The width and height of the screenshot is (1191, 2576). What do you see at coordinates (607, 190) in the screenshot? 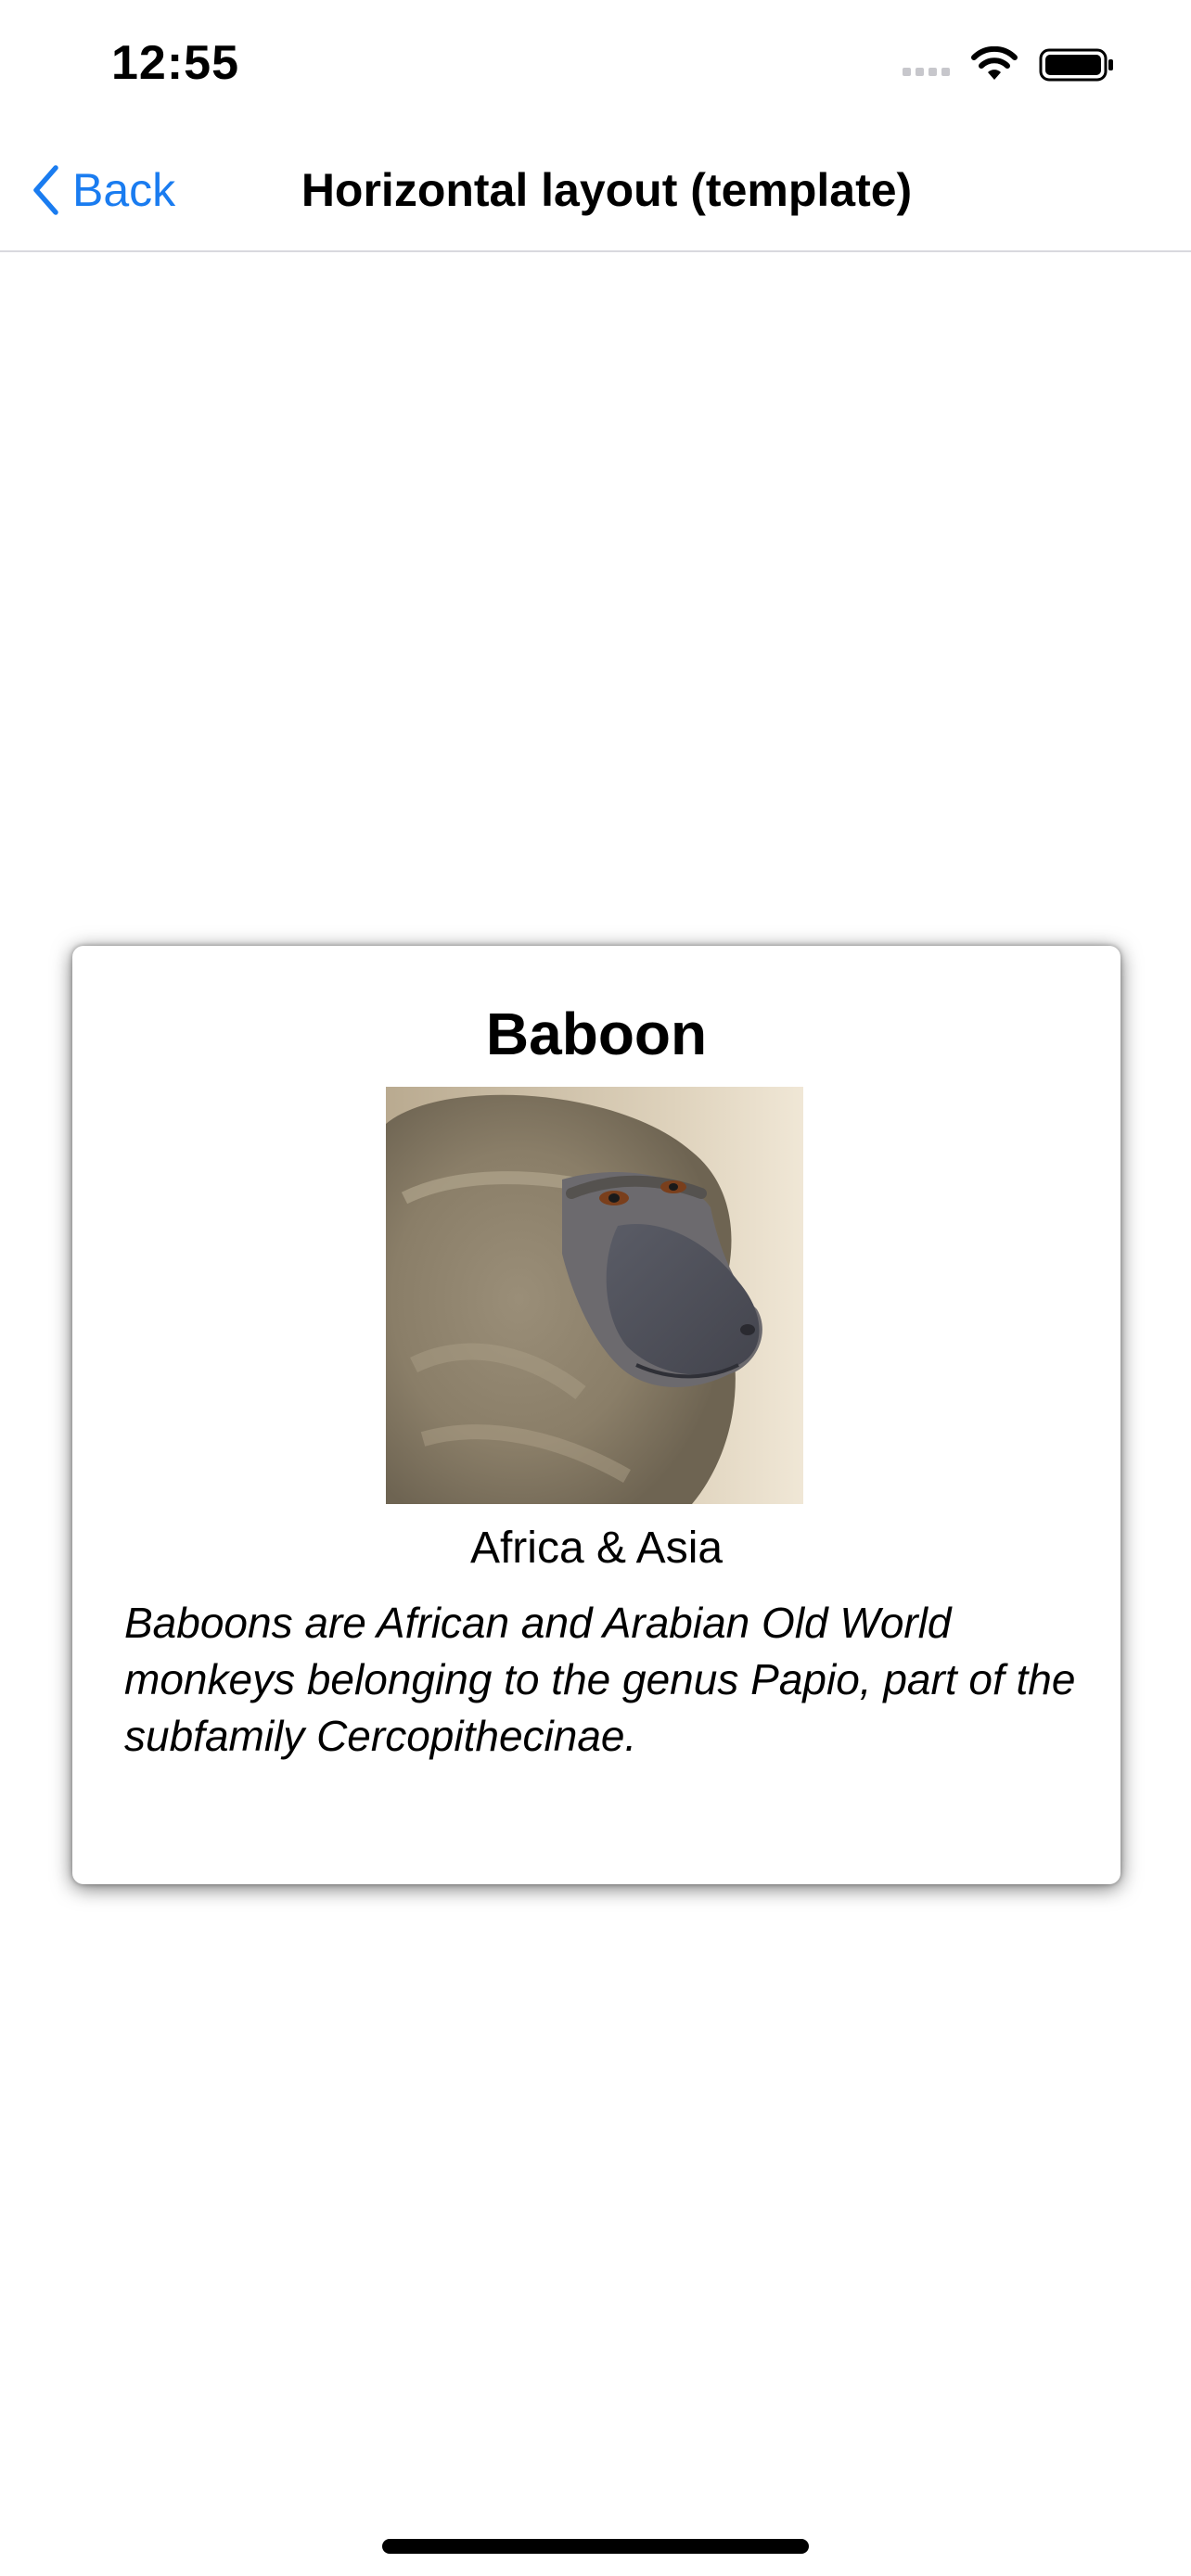
I see `page-title: Horizontal layout (template)` at bounding box center [607, 190].